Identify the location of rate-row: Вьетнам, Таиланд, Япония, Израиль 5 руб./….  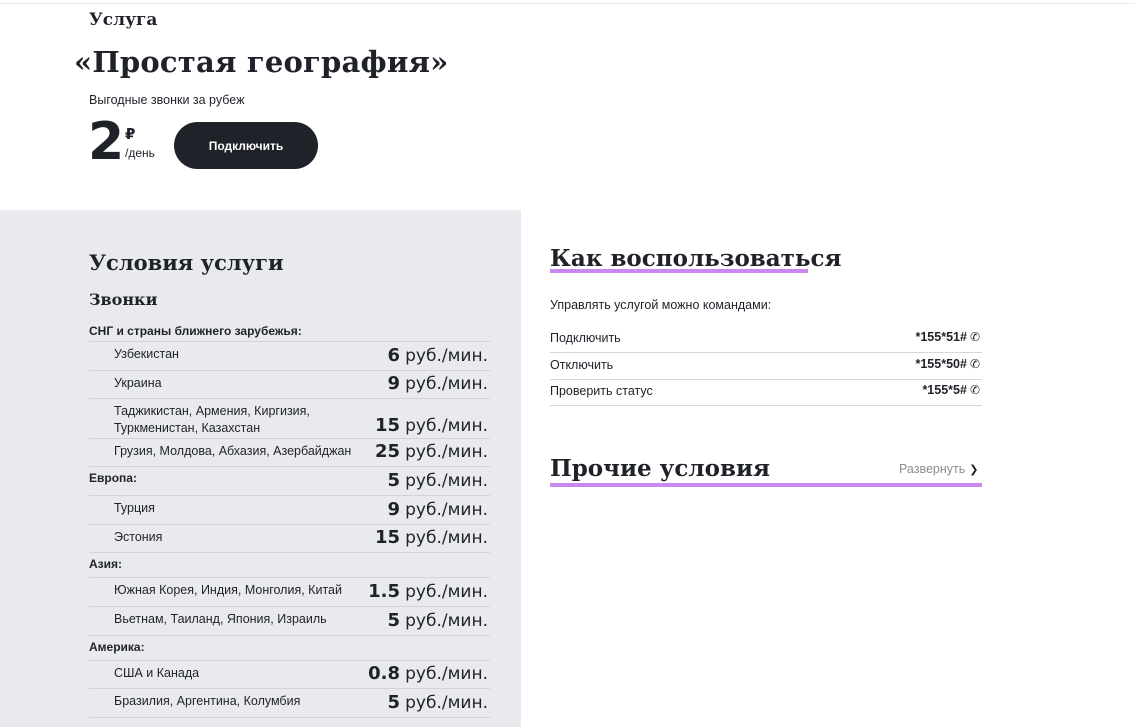
(289, 621).